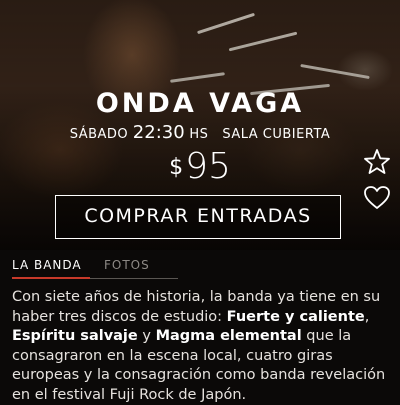 Image resolution: width=400 pixels, height=405 pixels. I want to click on album-title: Fuerte y caliente, so click(295, 316).